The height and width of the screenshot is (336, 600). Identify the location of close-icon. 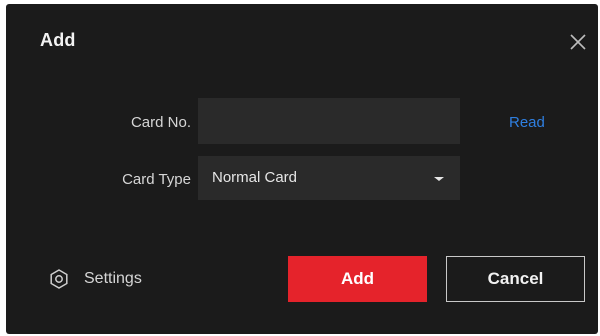
(578, 42).